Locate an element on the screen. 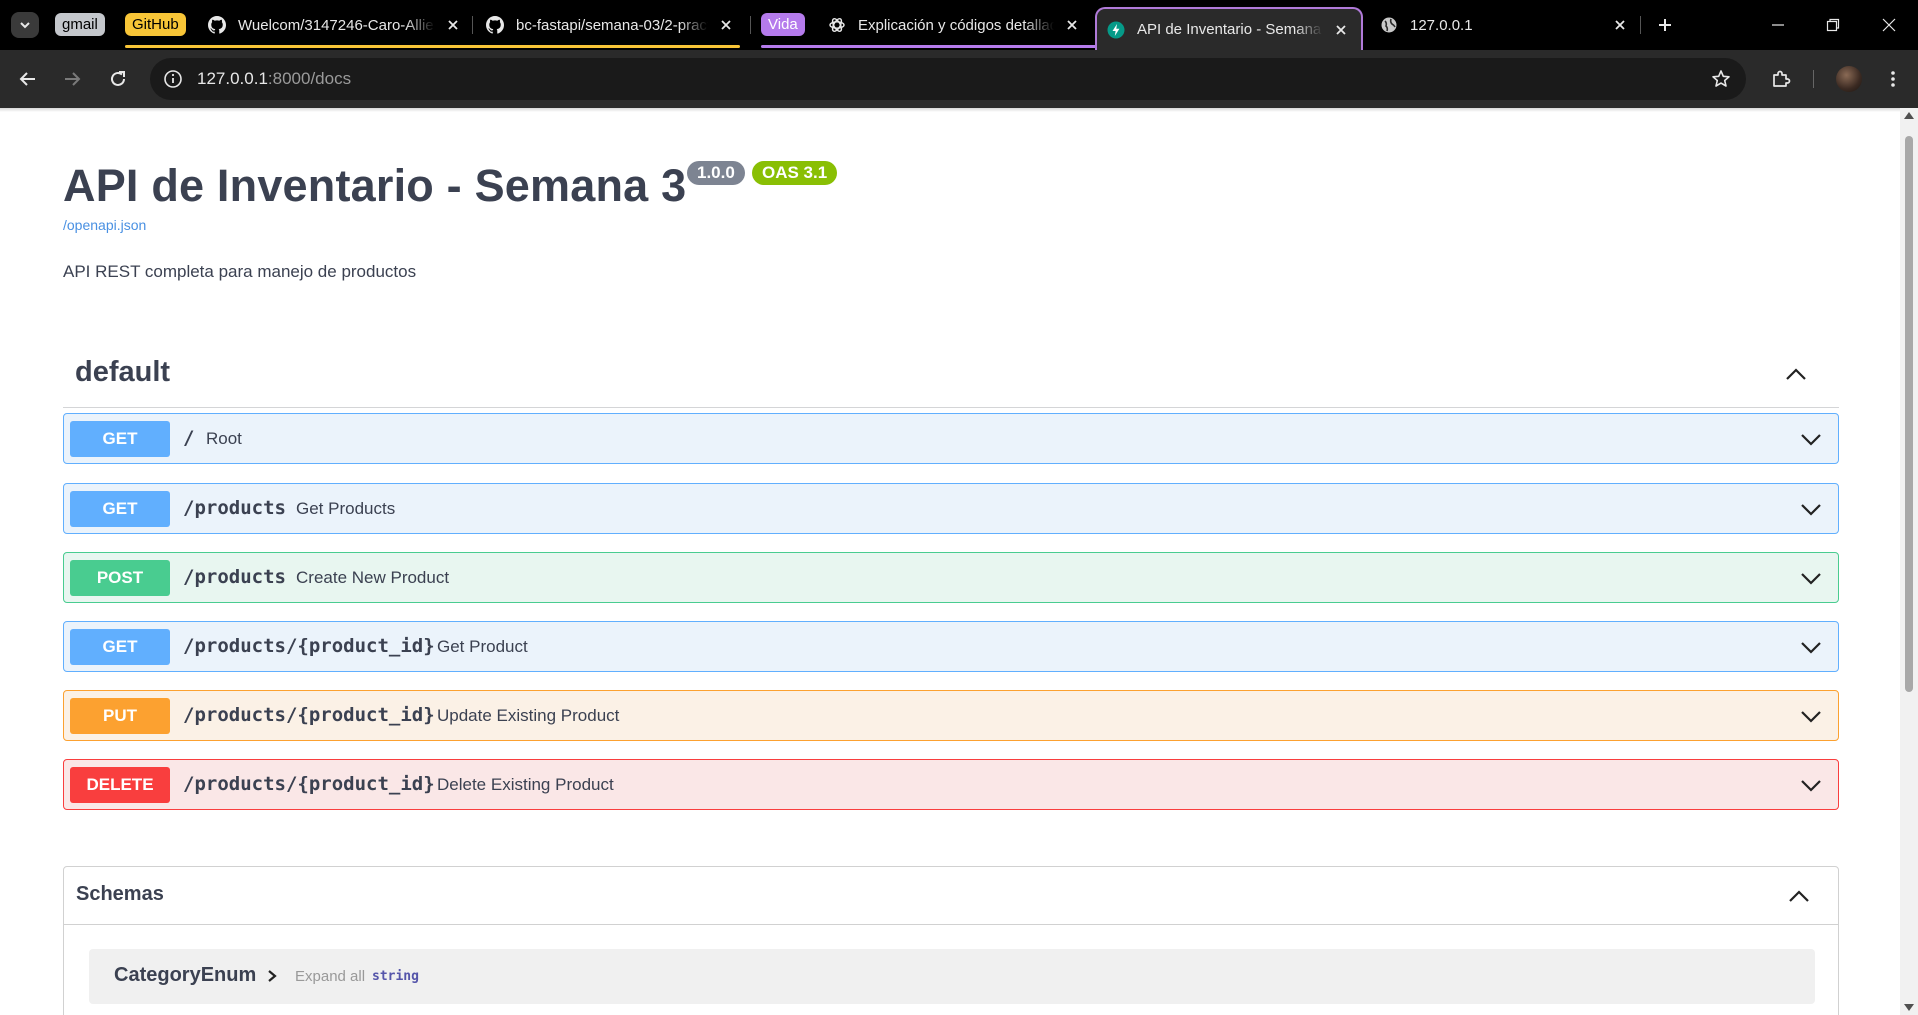  tab-title: API de Inventario - Semana 3 is located at coordinates (1230, 29).